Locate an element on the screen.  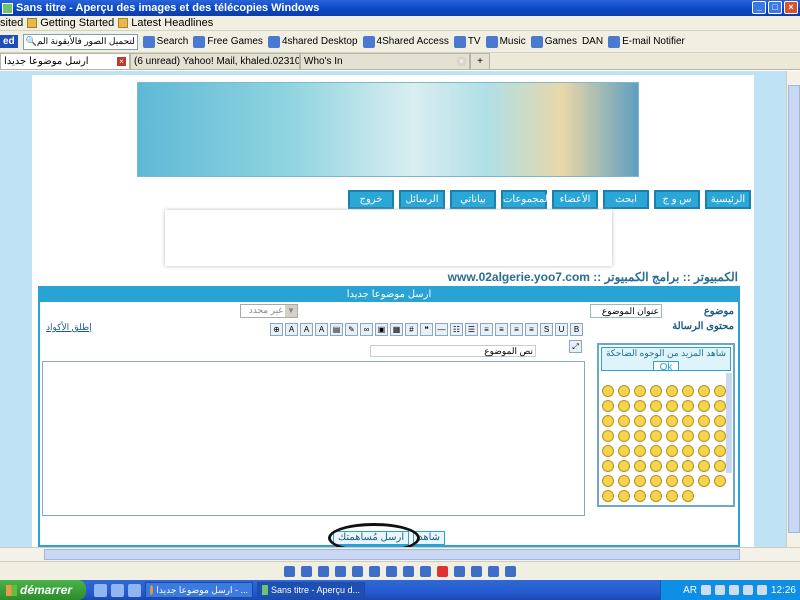
free-games-button: Free Games is located at coordinates (228, 41).